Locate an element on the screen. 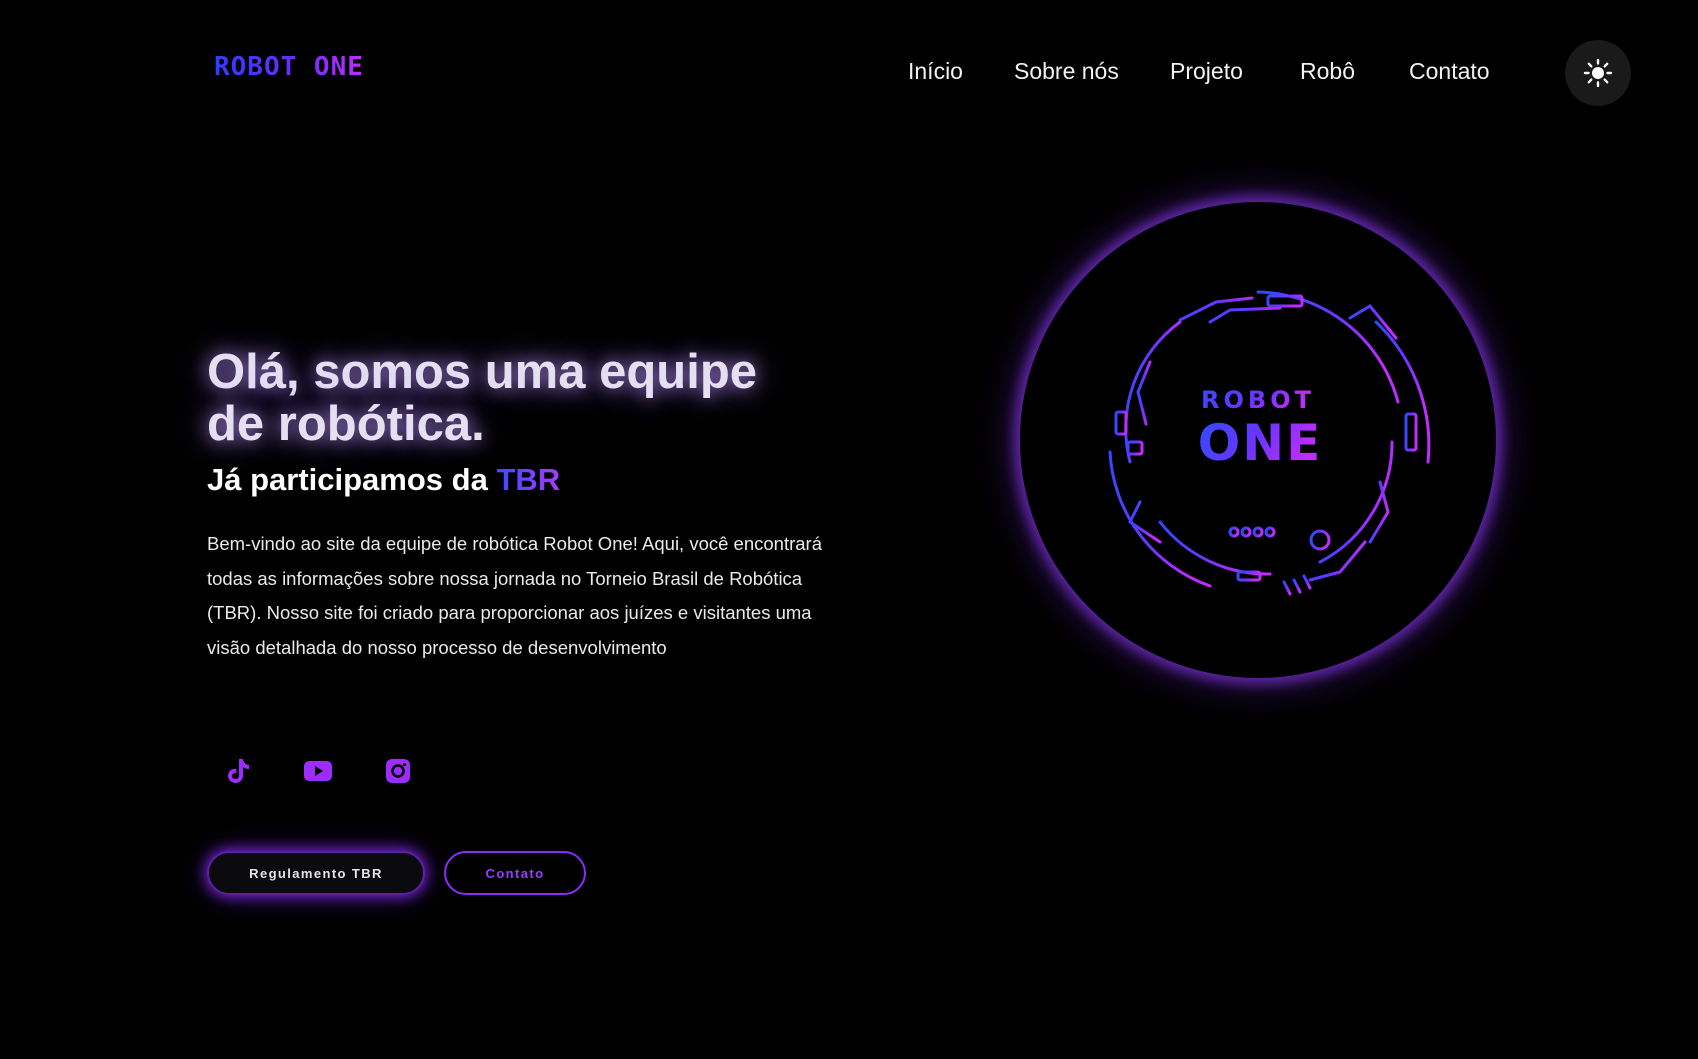 The width and height of the screenshot is (1698, 1059). emblem-line-1: ROBOT is located at coordinates (1258, 400).